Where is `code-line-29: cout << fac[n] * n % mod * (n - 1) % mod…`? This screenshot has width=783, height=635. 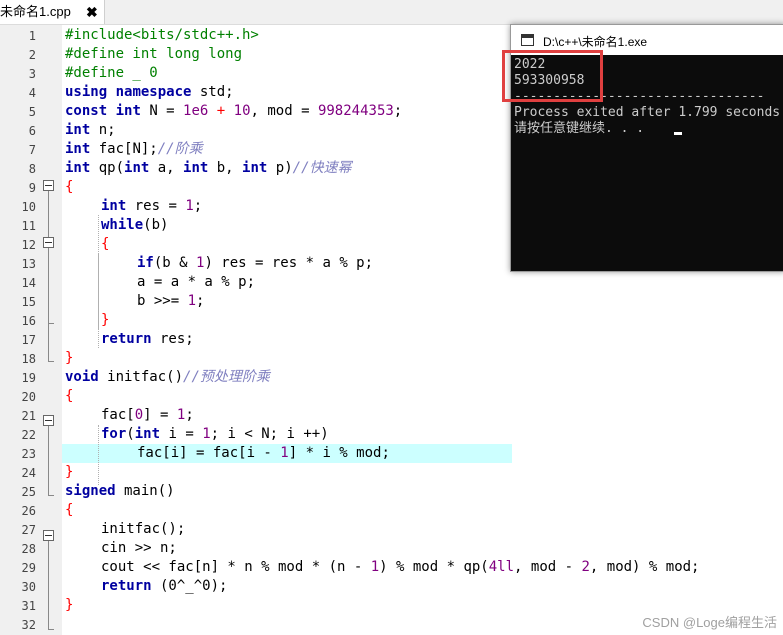
code-line-29: cout << fac[n] * n % mod * (n - 1) % mod… is located at coordinates (400, 567).